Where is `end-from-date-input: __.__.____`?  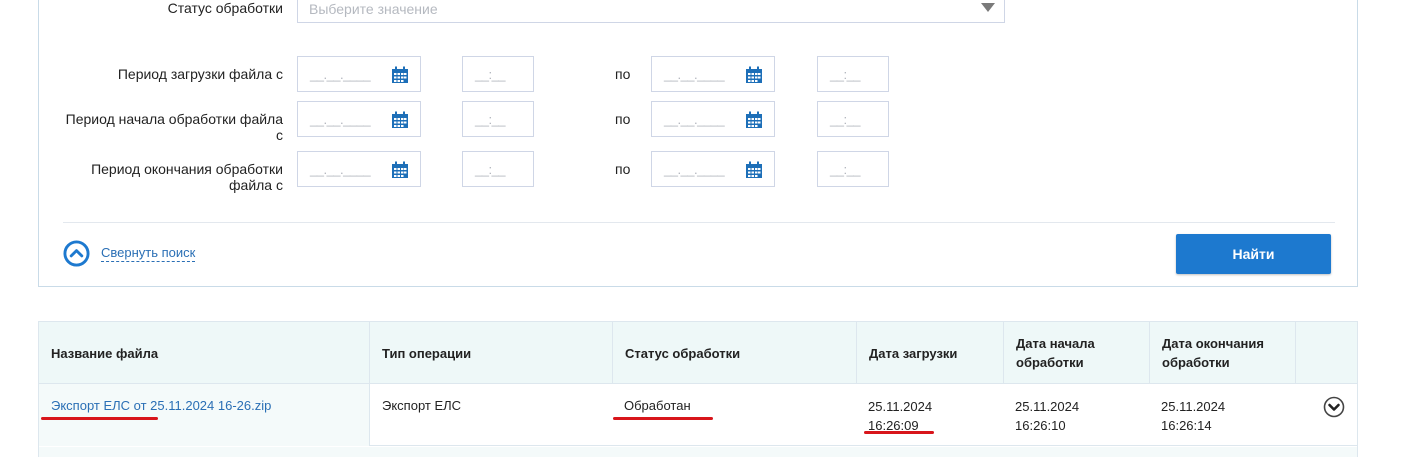 end-from-date-input: __.__.____ is located at coordinates (359, 169).